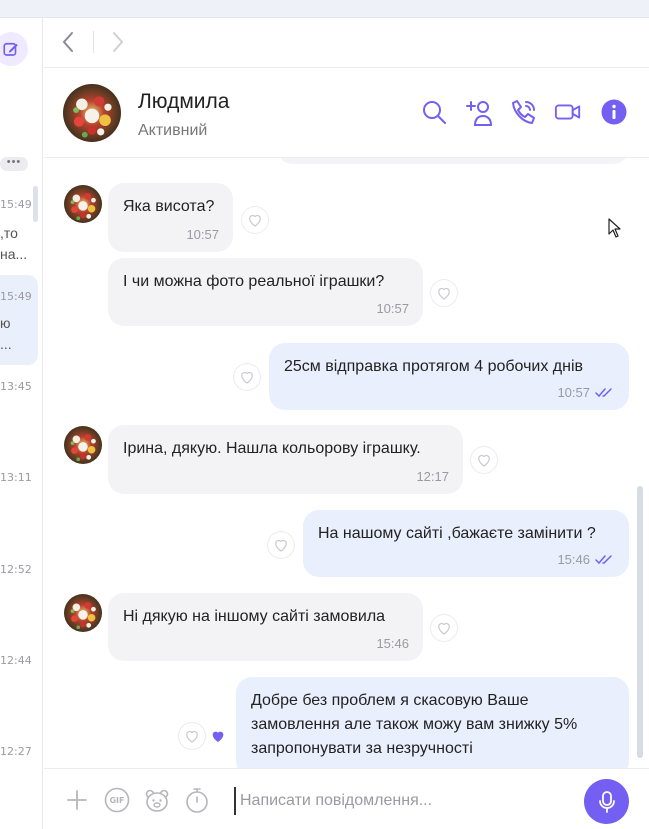 This screenshot has width=649, height=829. I want to click on message-scrollbar, so click(640, 622).